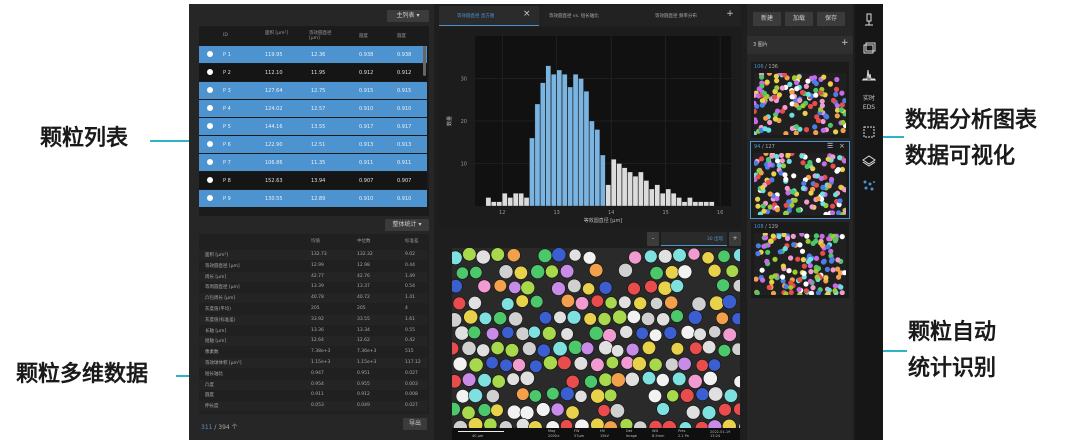 Image resolution: width=1080 pixels, height=445 pixels. Describe the element at coordinates (869, 47) in the screenshot. I see `layers-icon` at that location.